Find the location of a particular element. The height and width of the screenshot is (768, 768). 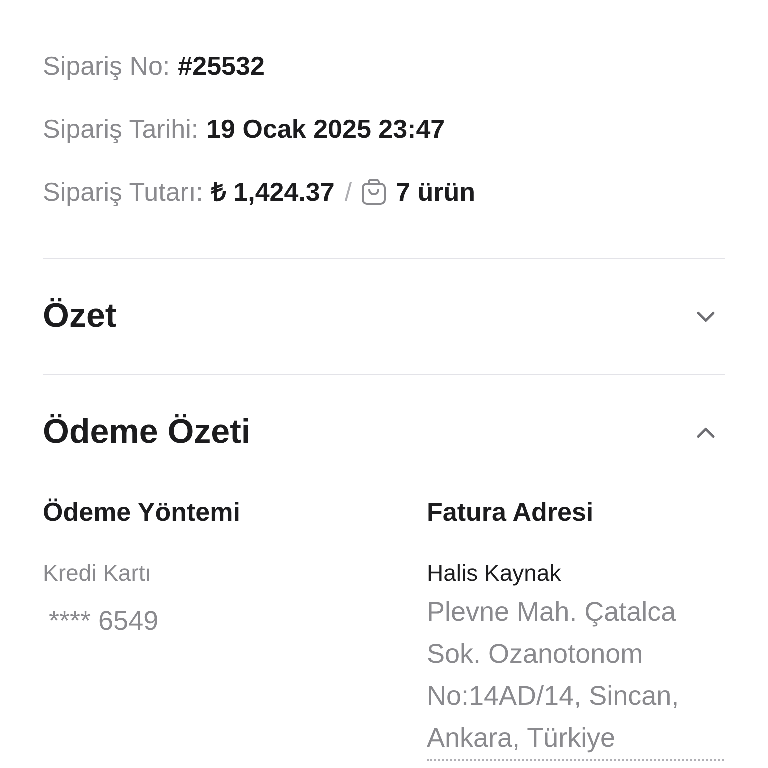

order-info-value: #25532 is located at coordinates (221, 66).